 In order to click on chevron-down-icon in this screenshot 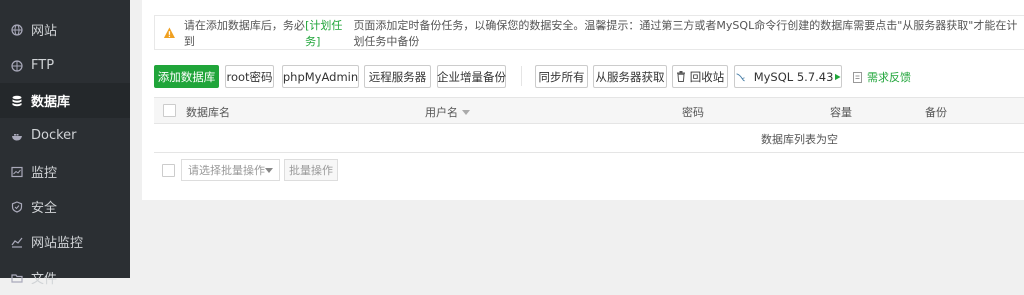, I will do `click(269, 170)`.